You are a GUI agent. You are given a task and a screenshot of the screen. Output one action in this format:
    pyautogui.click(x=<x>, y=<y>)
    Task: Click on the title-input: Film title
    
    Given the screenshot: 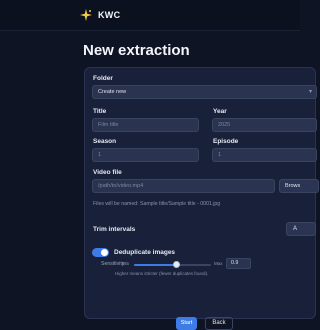 What is the action you would take?
    pyautogui.click(x=145, y=125)
    